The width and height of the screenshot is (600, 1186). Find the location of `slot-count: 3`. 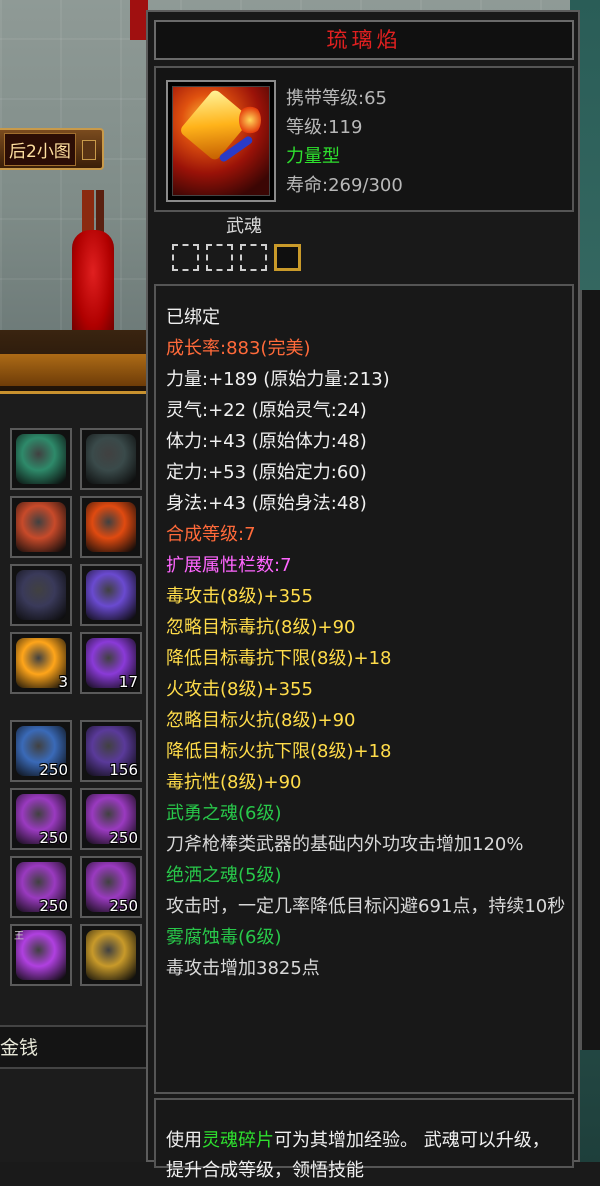

slot-count: 3 is located at coordinates (63, 682).